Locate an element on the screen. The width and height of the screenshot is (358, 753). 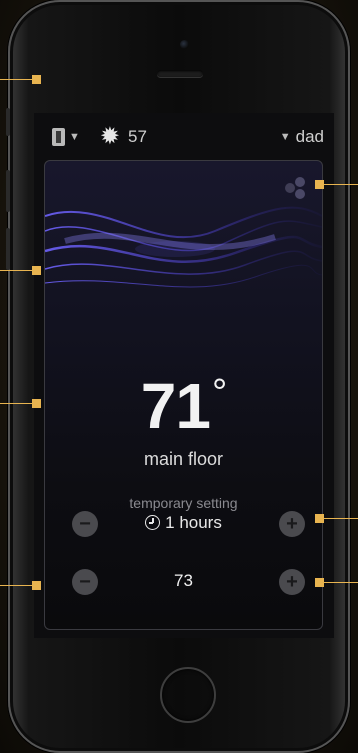
options-dots-icon is located at coordinates (296, 188).